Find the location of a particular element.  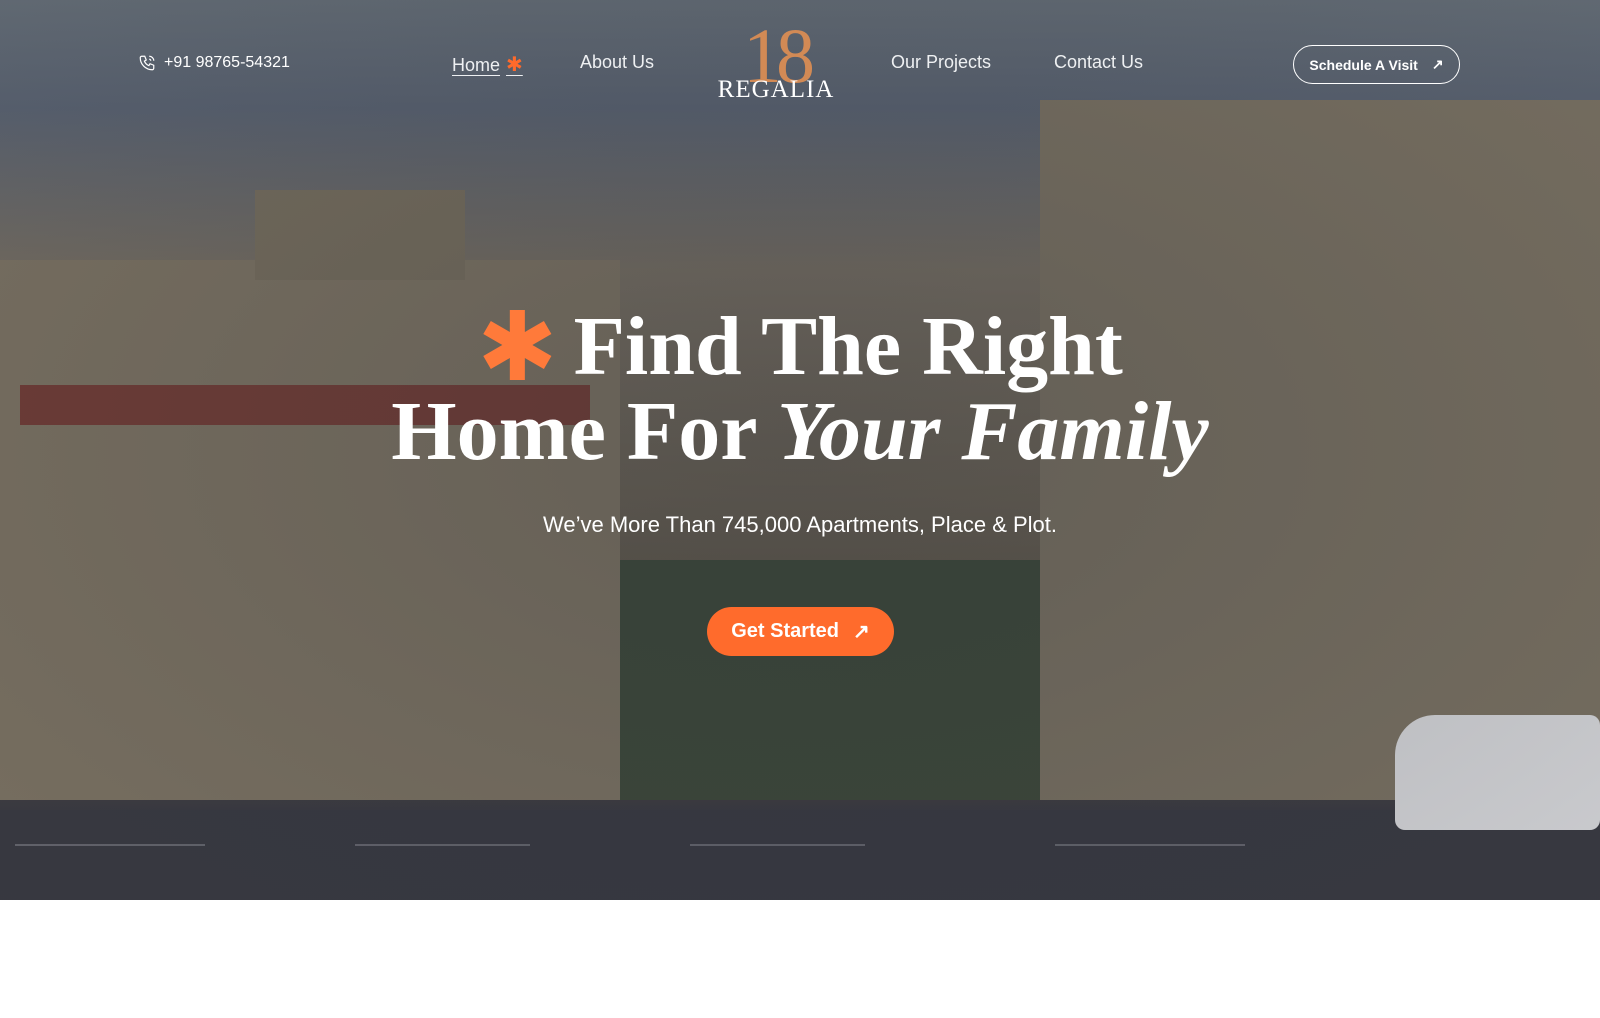

get-started-button: Get Started ↗ is located at coordinates (800, 631).